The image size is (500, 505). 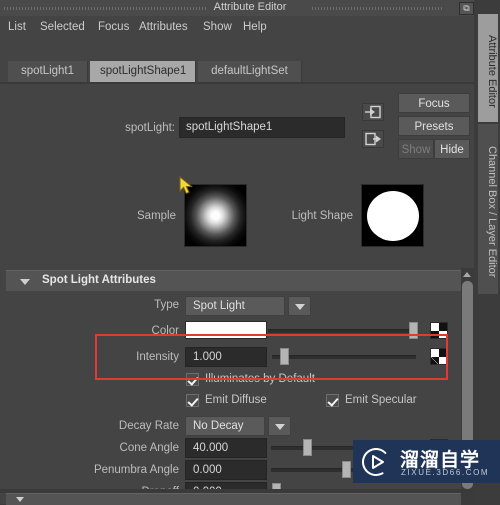 I want to click on type-label: Type, so click(x=166, y=305).